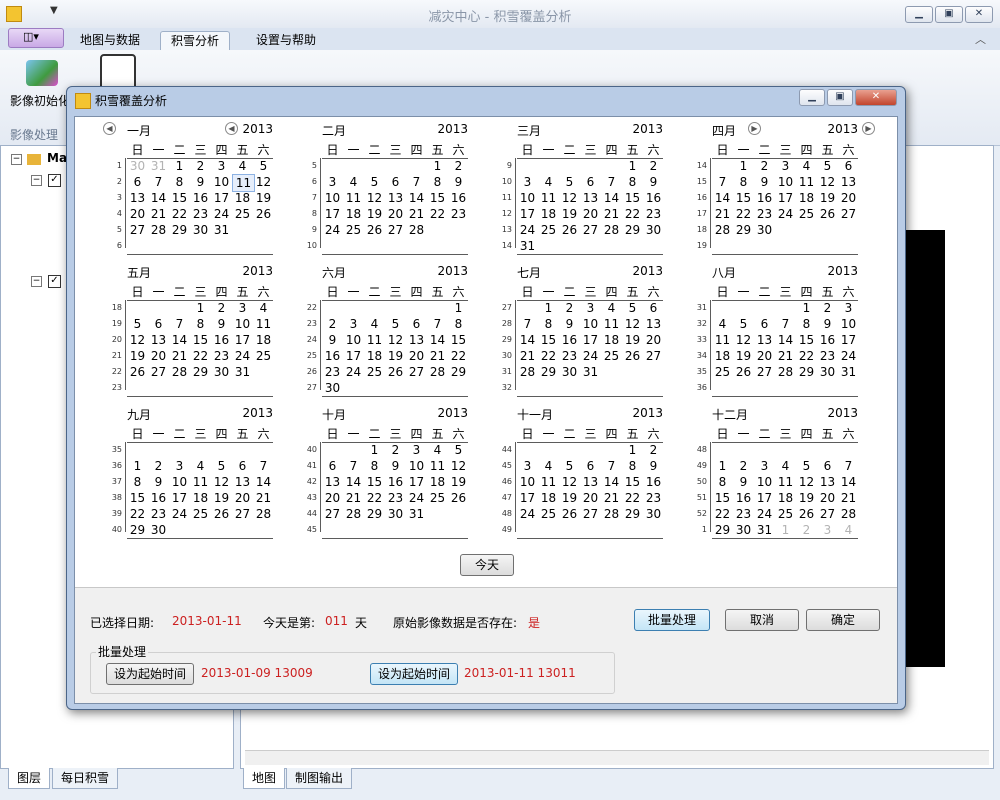  What do you see at coordinates (158, 166) in the screenshot?
I see `calendar-day: 31` at bounding box center [158, 166].